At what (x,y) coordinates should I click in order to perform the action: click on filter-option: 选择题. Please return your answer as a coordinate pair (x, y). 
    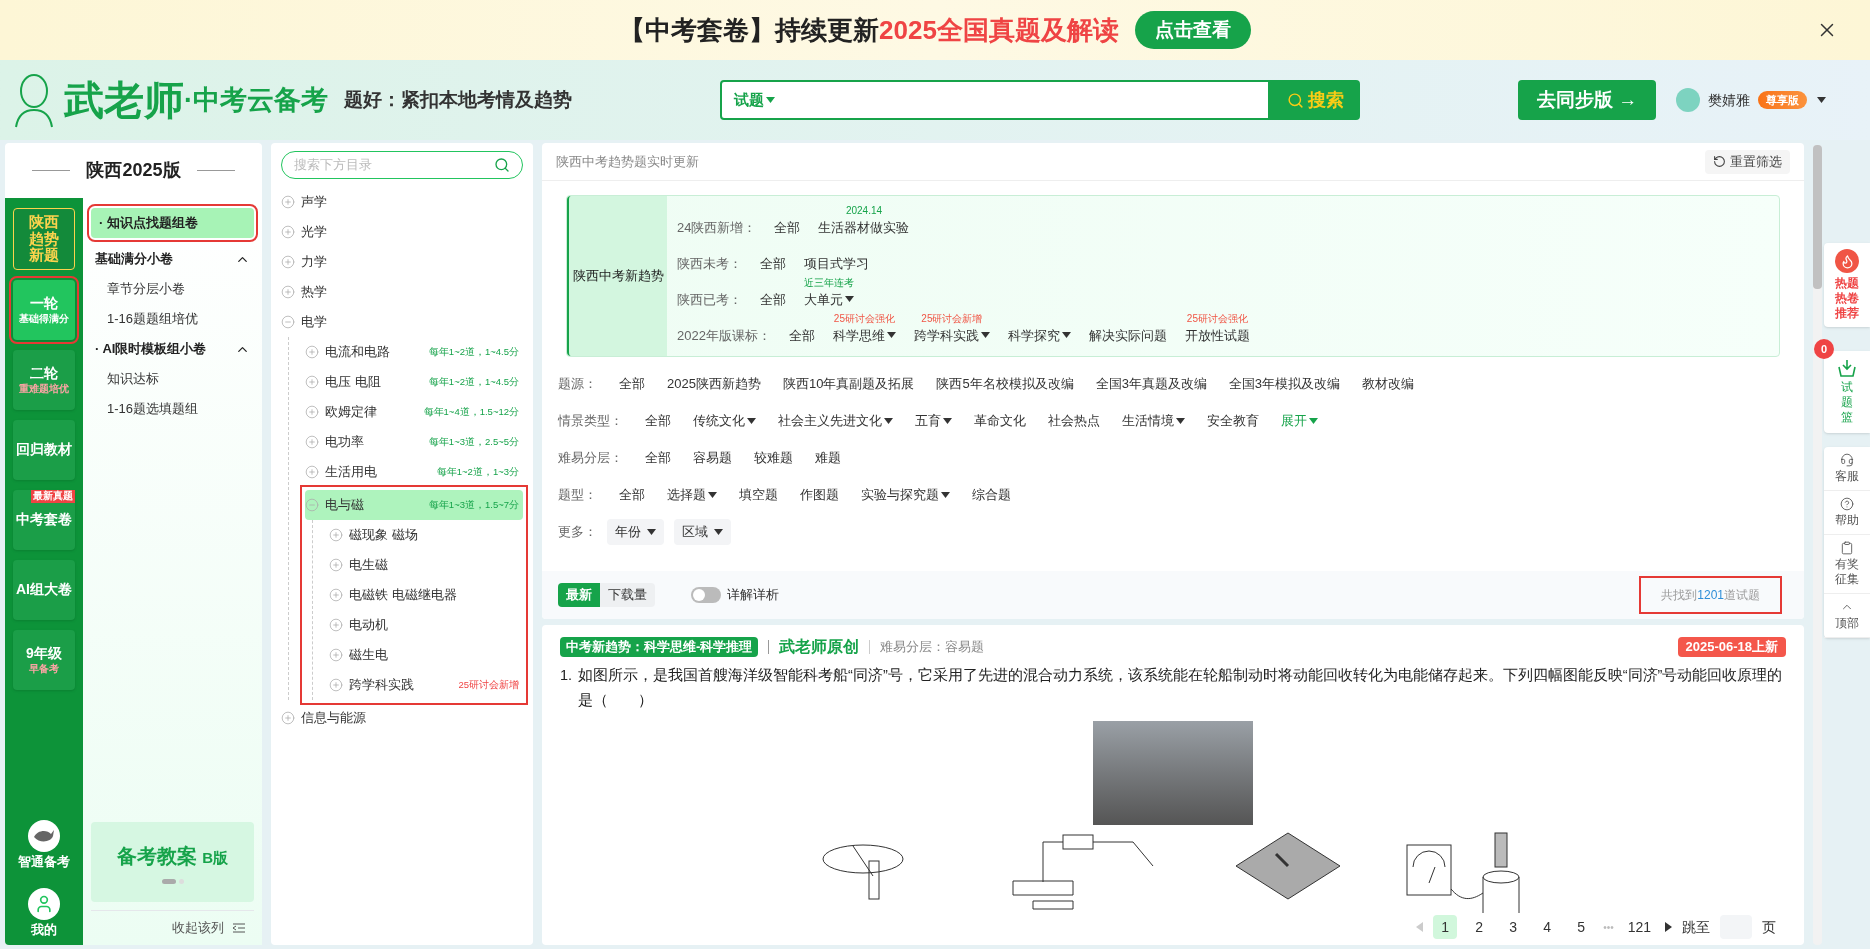
    Looking at the image, I should click on (692, 494).